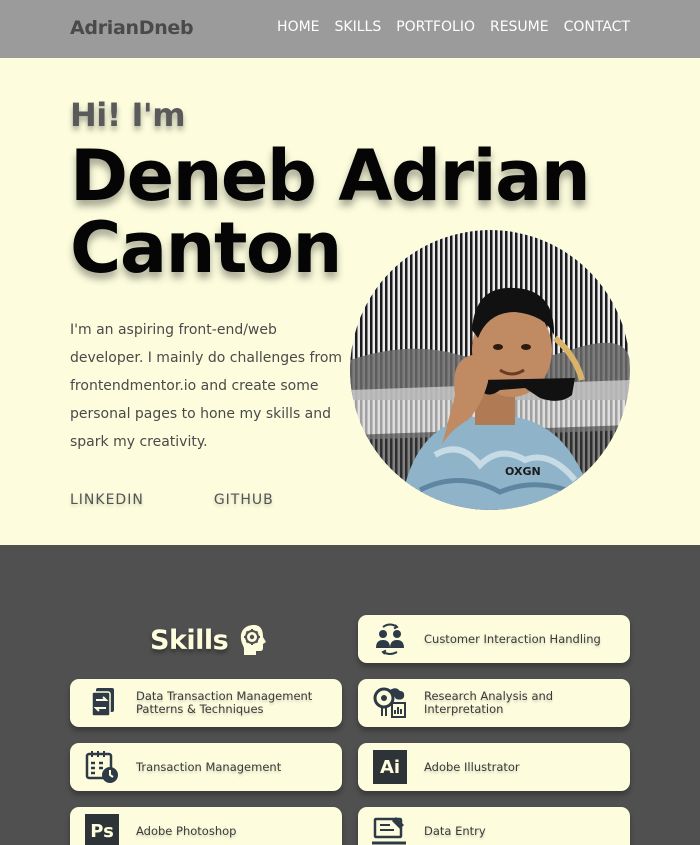 This screenshot has width=700, height=845. Describe the element at coordinates (390, 703) in the screenshot. I see `research-analysis-icon` at that location.